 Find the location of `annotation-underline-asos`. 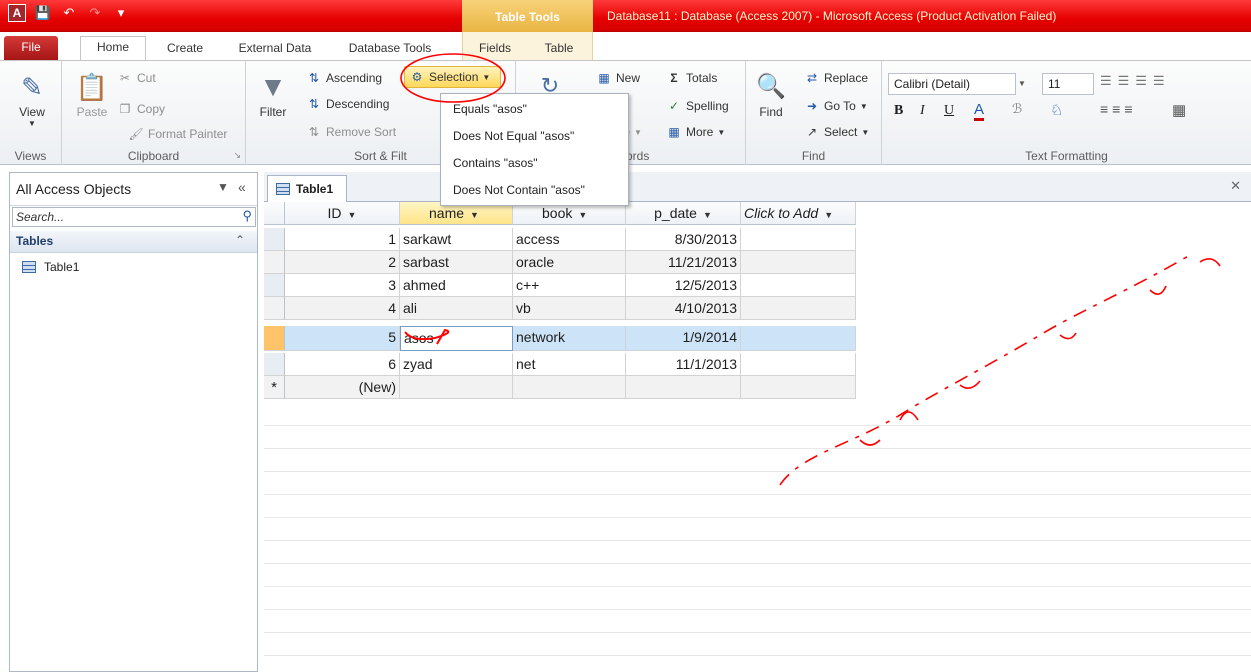

annotation-underline-asos is located at coordinates (427, 336).